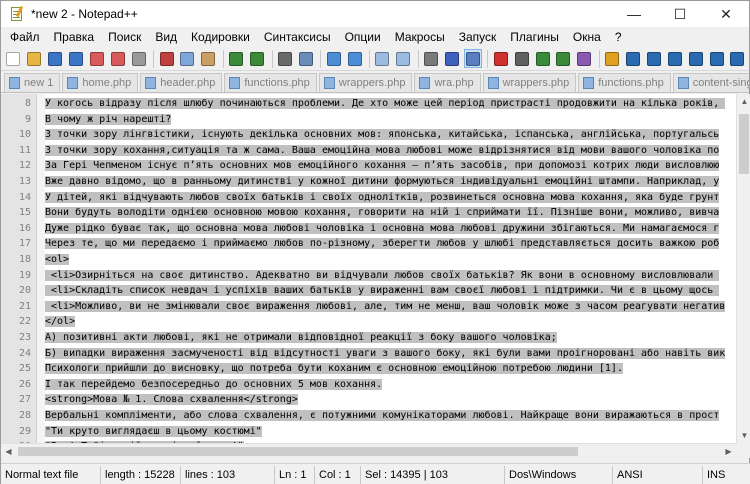  Describe the element at coordinates (24, 275) in the screenshot. I see `line-number: 19` at that location.